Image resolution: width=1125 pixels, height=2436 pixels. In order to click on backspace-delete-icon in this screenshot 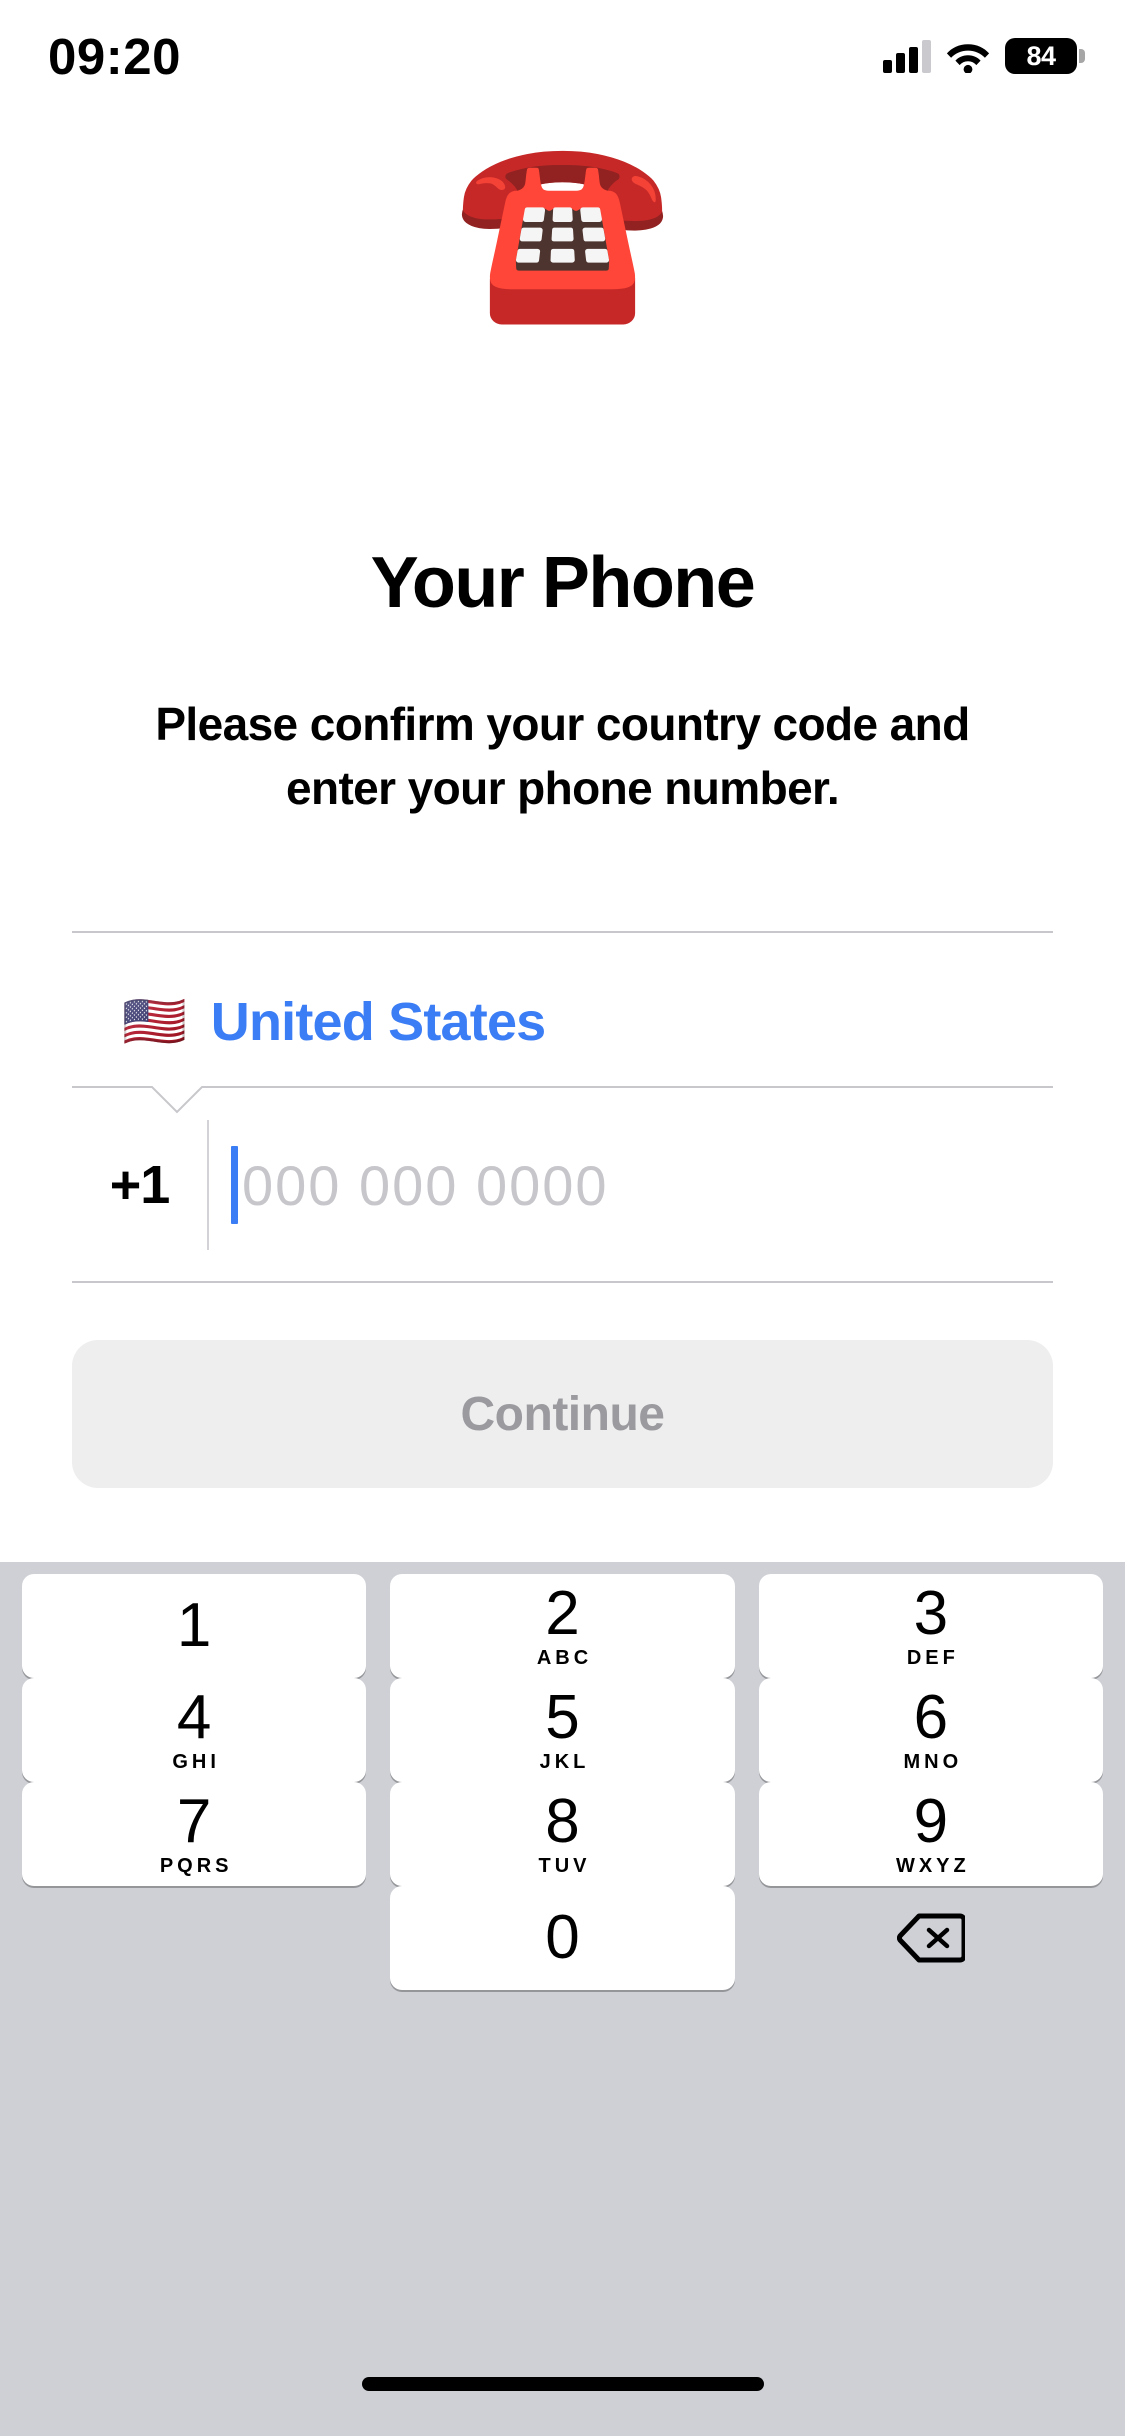, I will do `click(931, 1938)`.